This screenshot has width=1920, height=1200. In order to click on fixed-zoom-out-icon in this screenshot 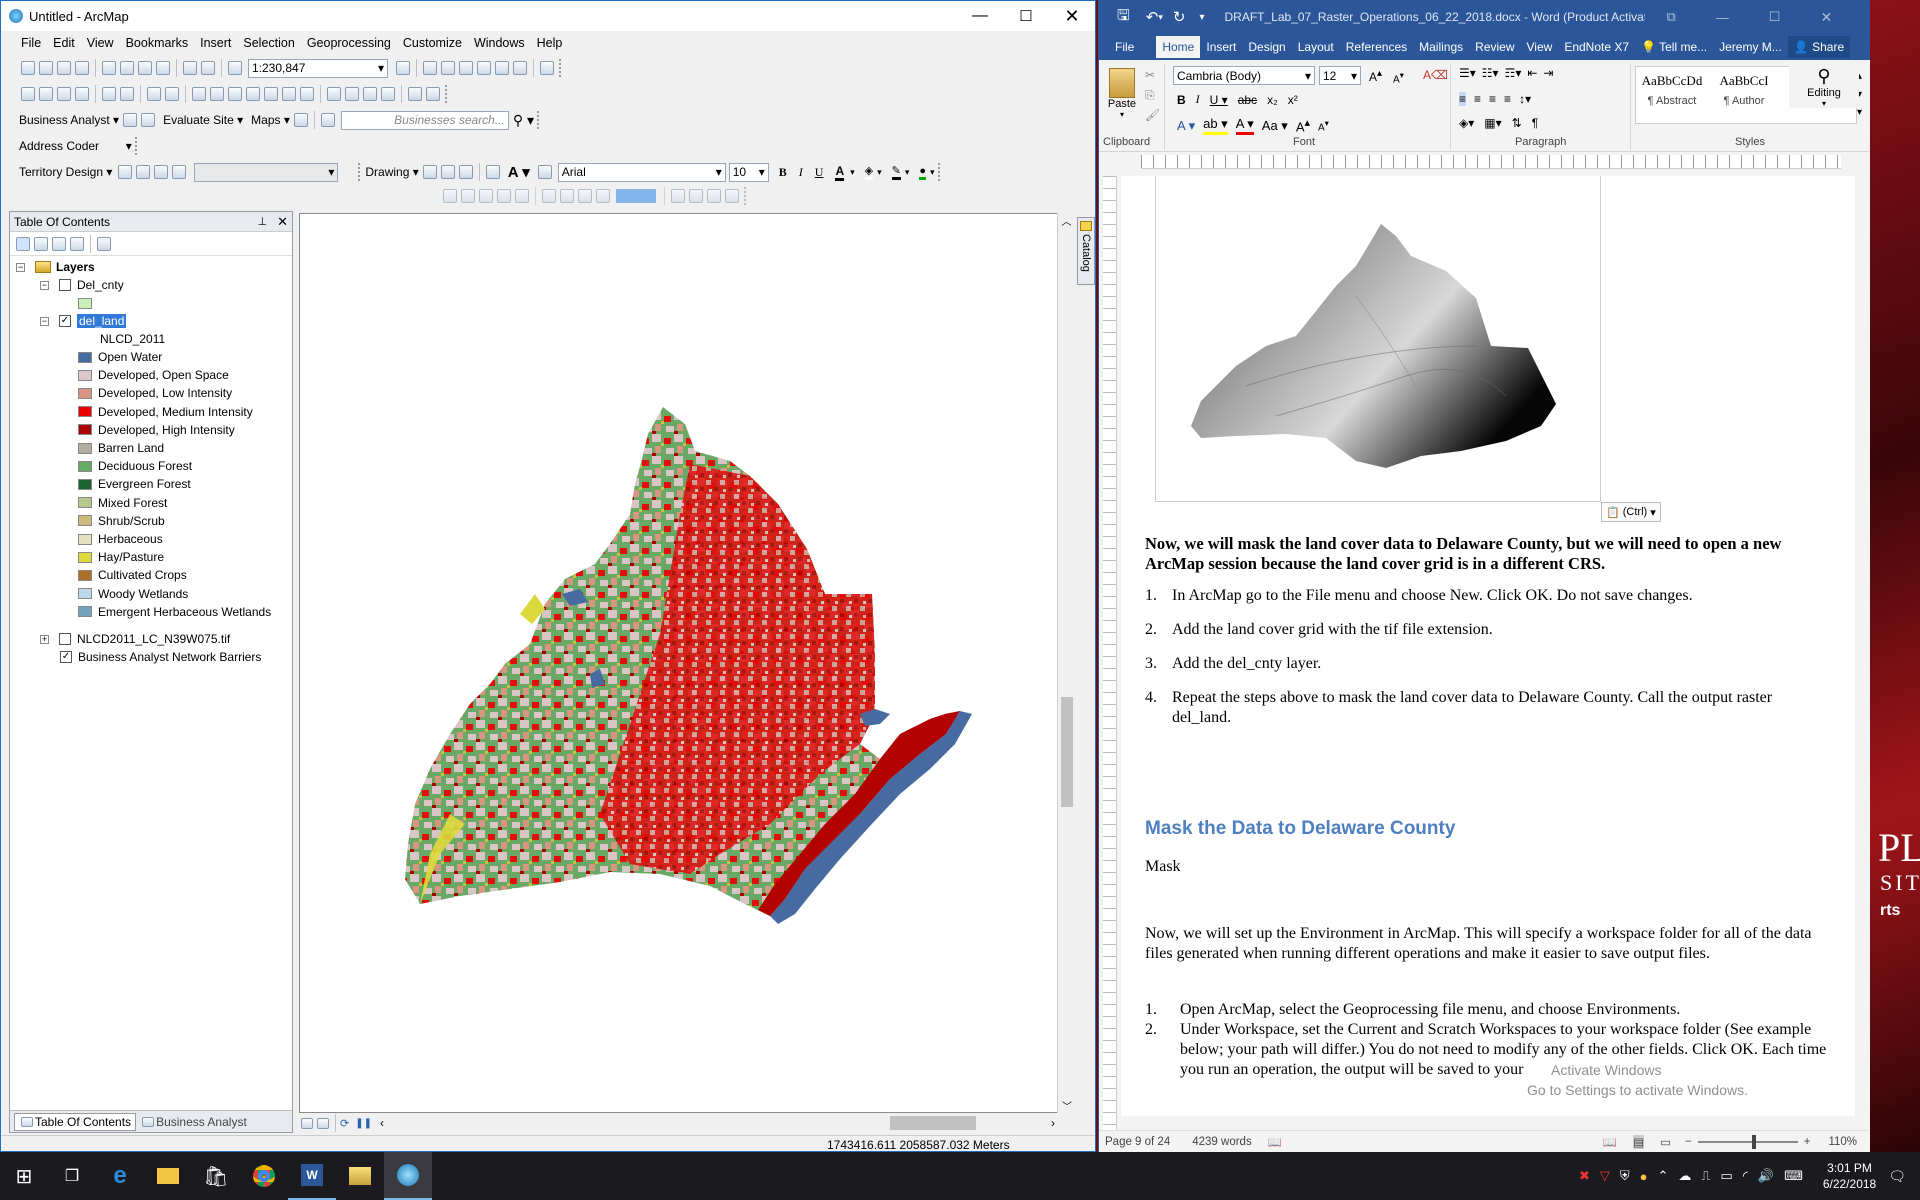, I will do `click(127, 94)`.